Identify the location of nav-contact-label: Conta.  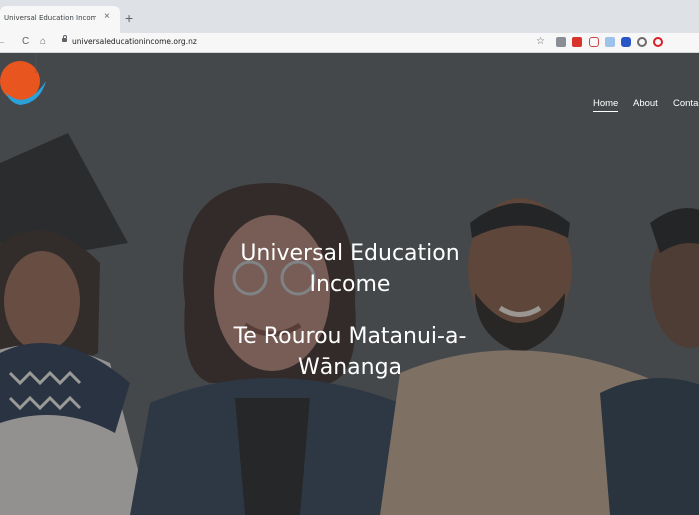
(686, 103).